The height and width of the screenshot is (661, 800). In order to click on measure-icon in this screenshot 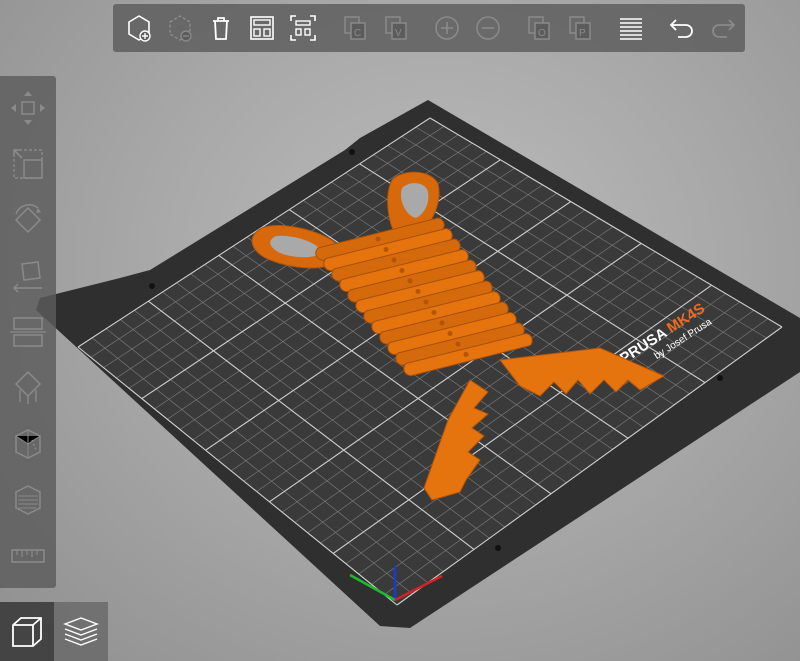, I will do `click(28, 500)`.